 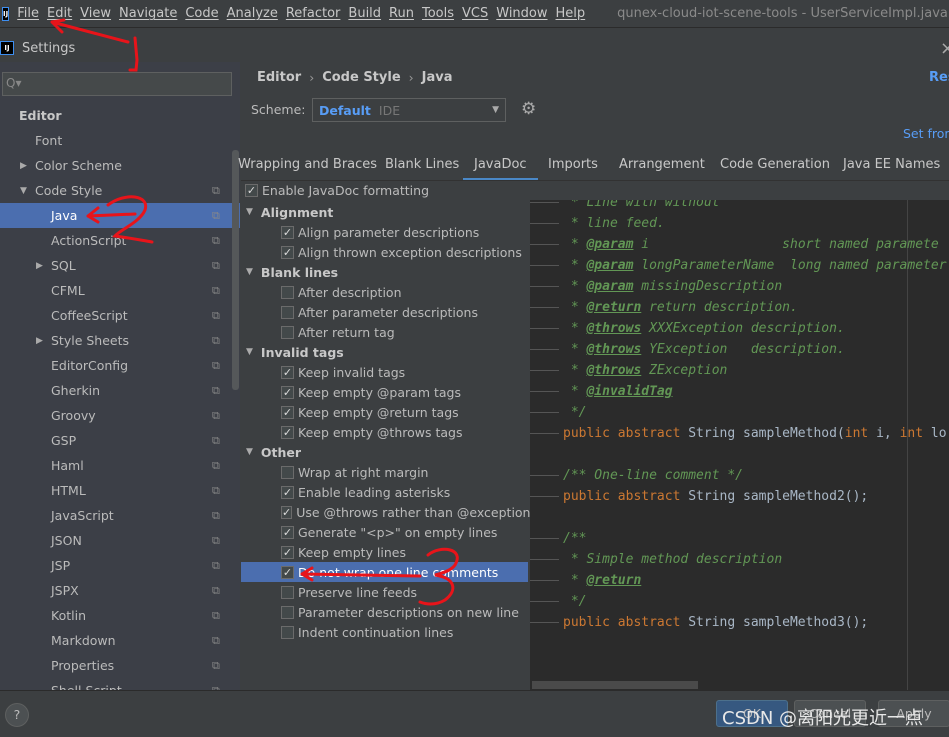 What do you see at coordinates (117, 84) in the screenshot?
I see `settings-search-input: Q▾` at bounding box center [117, 84].